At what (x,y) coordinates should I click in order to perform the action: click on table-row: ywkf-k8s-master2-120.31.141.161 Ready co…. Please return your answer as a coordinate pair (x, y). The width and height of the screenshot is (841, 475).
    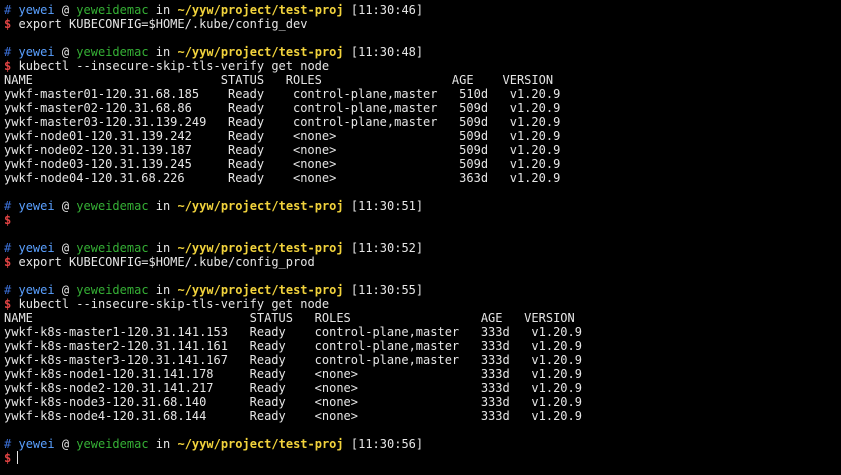
    Looking at the image, I should click on (293, 346).